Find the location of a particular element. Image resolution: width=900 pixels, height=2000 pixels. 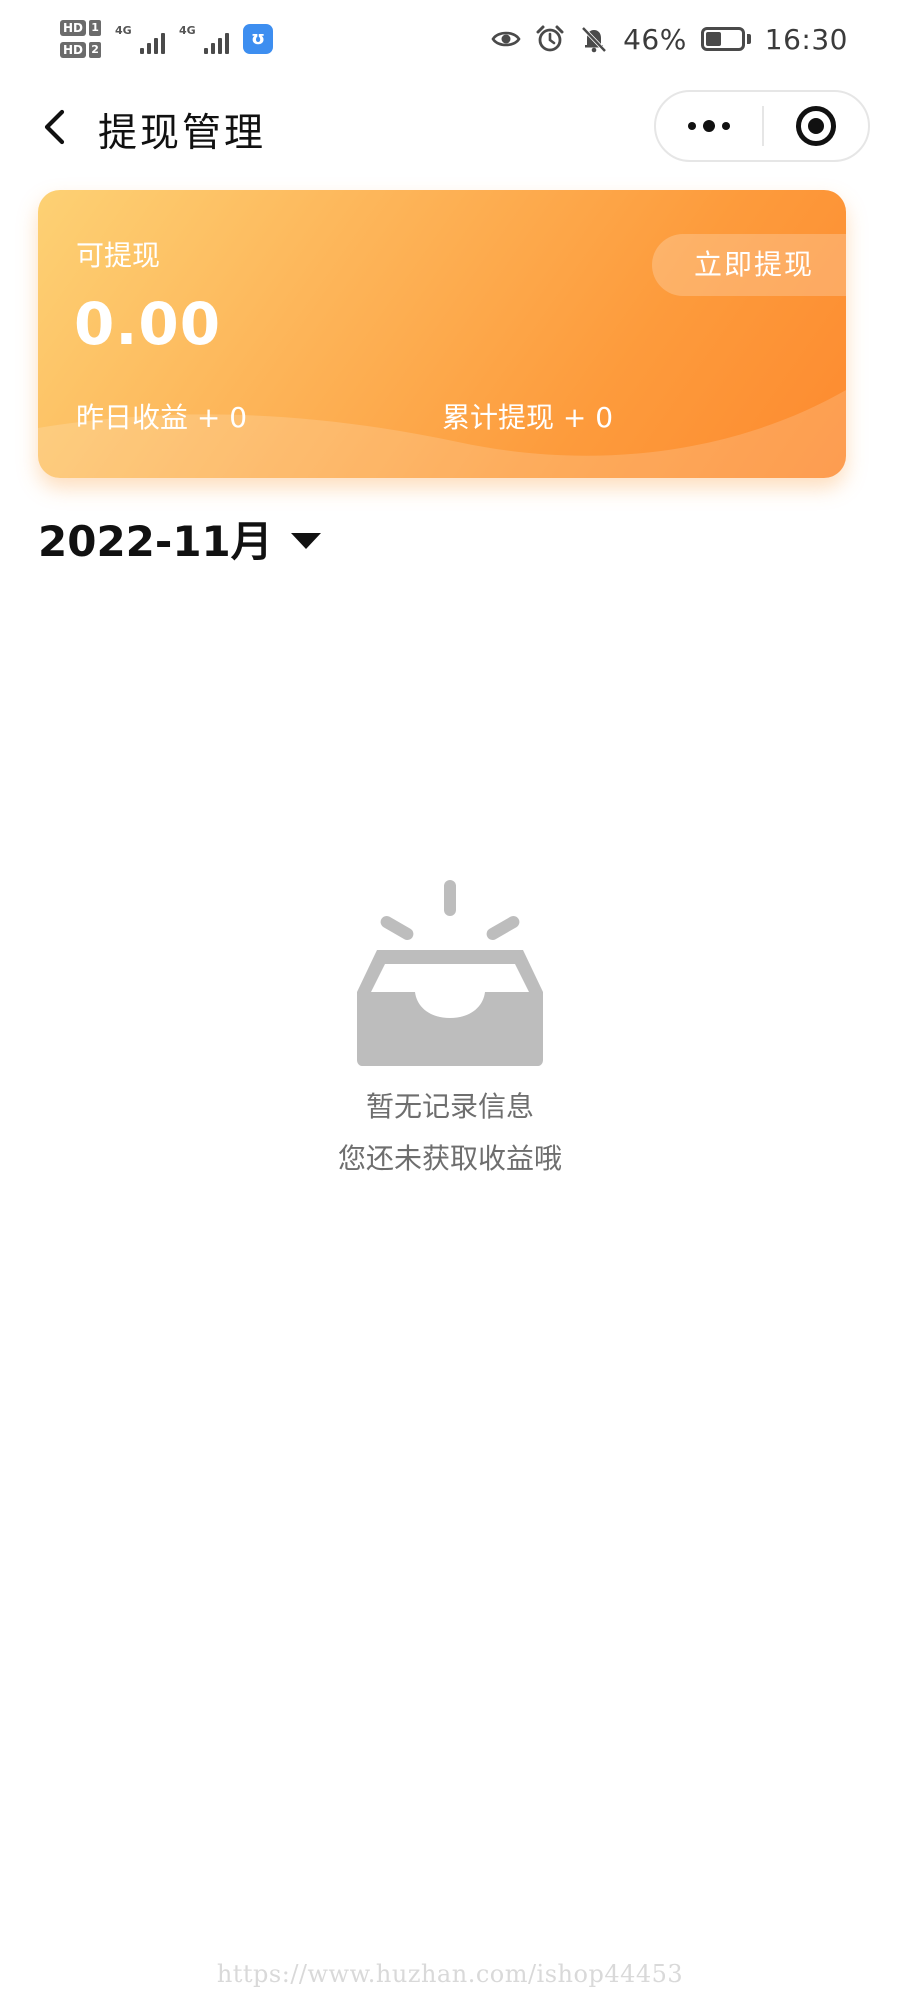

more-dots-icon is located at coordinates (709, 126).